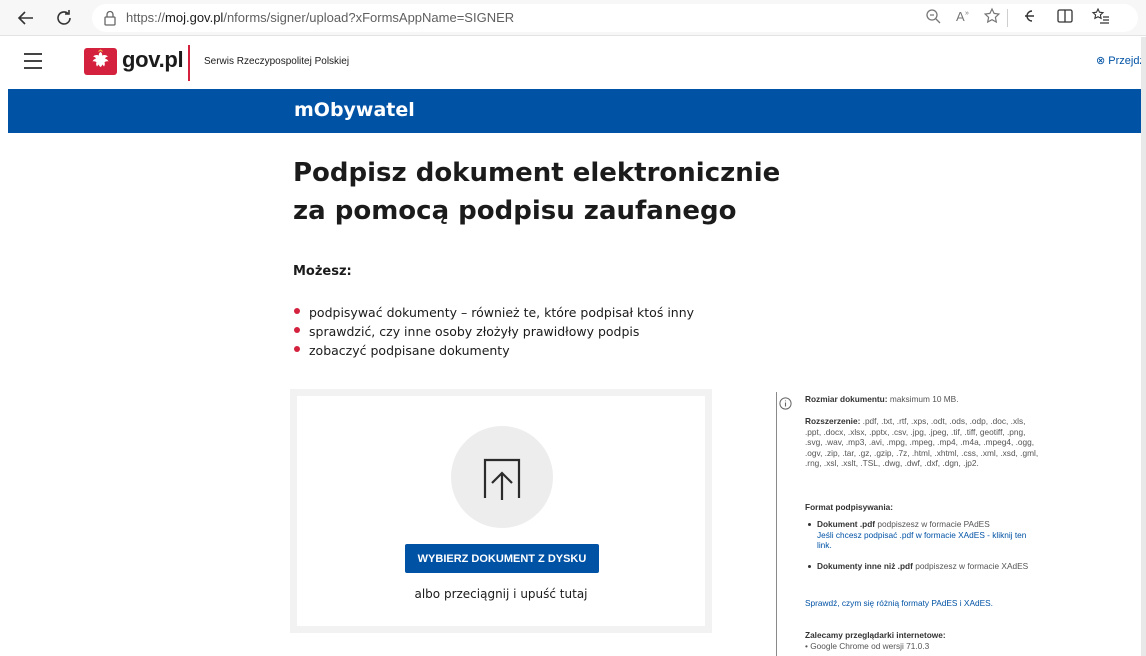  What do you see at coordinates (277, 61) in the screenshot?
I see `service-label: Serwis Rzeczypospolitej Polskiej` at bounding box center [277, 61].